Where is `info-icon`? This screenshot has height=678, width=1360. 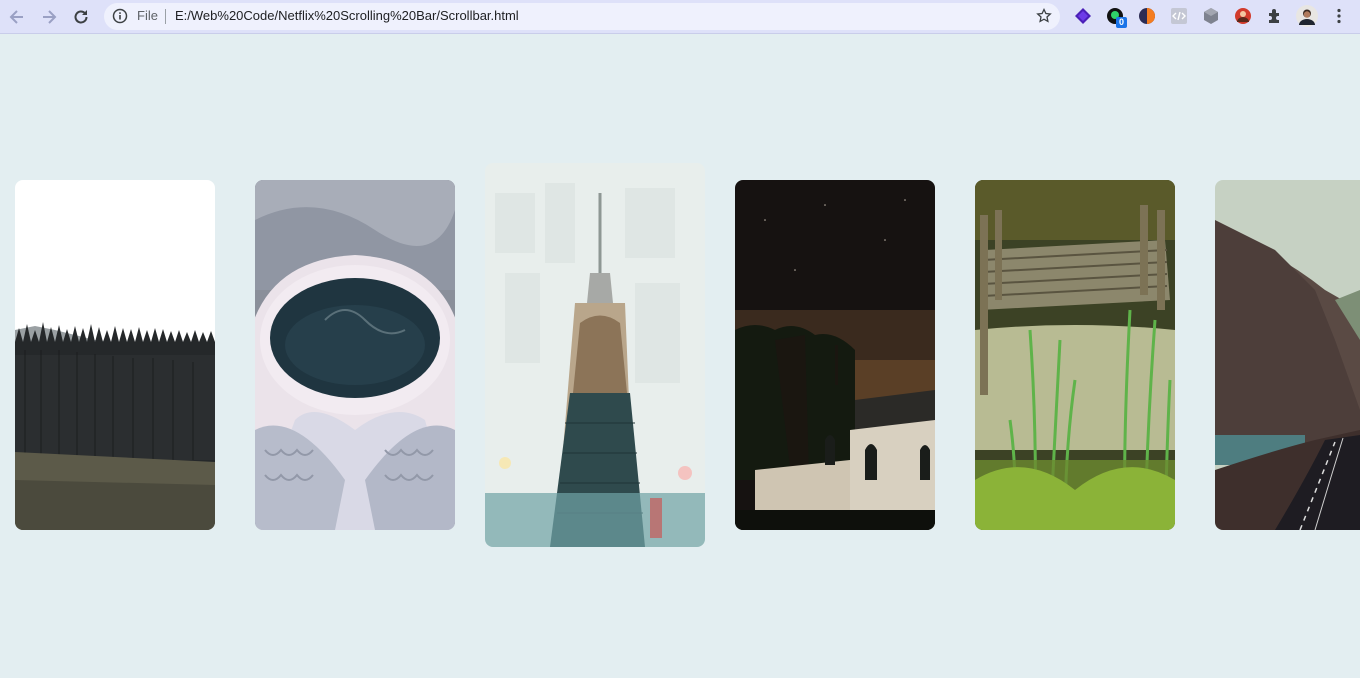
info-icon is located at coordinates (120, 16).